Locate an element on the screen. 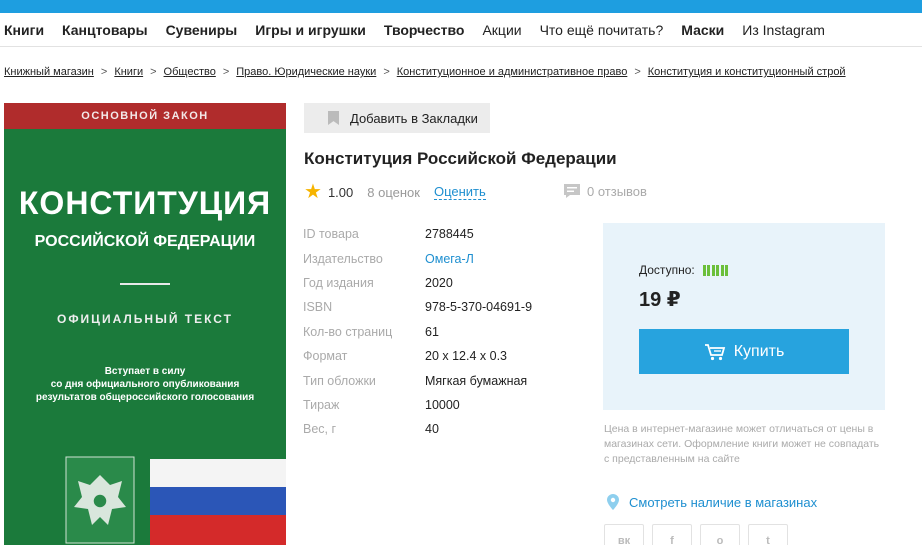 This screenshot has width=922, height=545. breadcrumb-item: Книги is located at coordinates (128, 72).